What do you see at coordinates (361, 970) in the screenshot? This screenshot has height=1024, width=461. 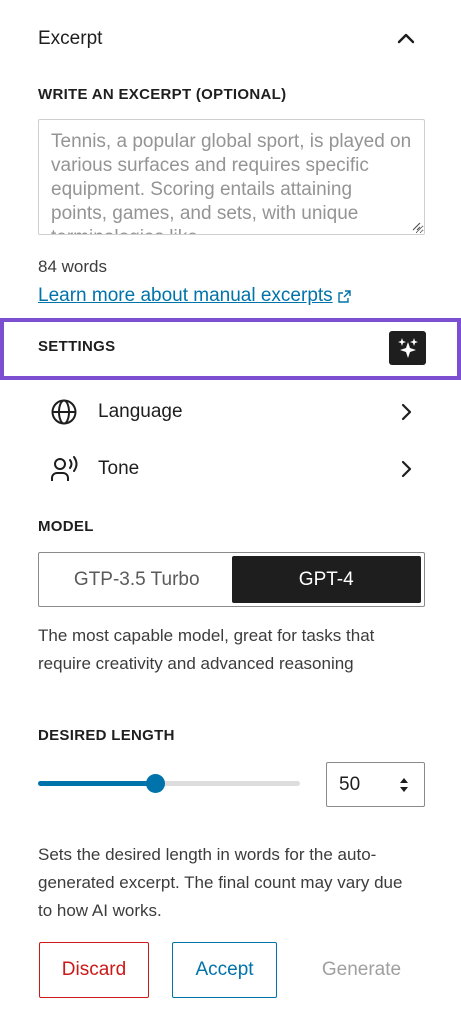 I see `generate-button: Generate` at bounding box center [361, 970].